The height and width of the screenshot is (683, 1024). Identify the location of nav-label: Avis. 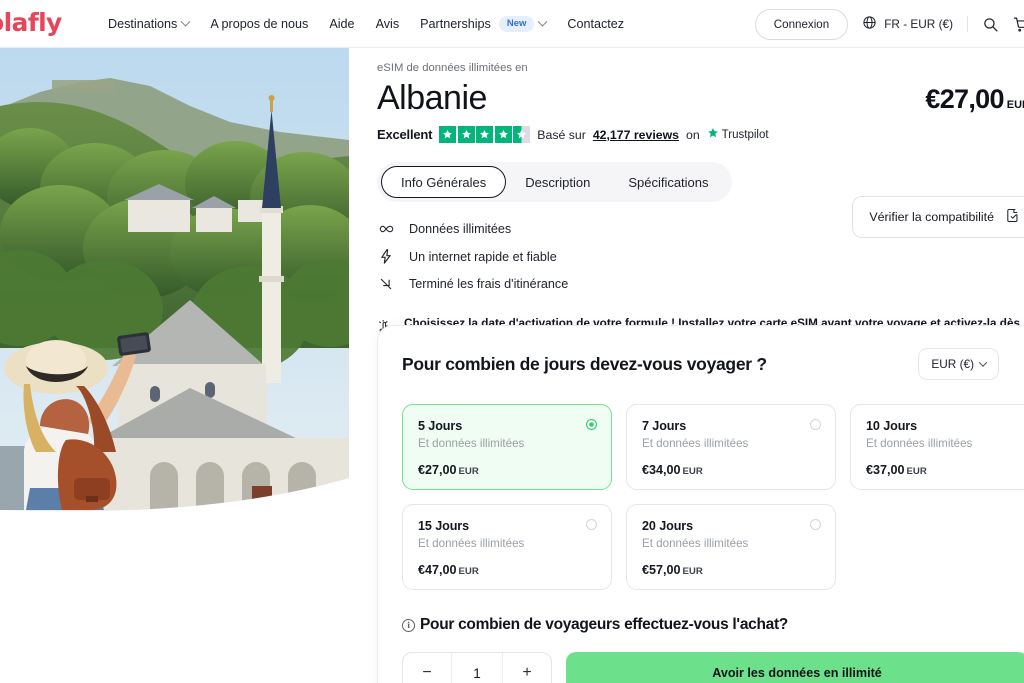
(387, 24).